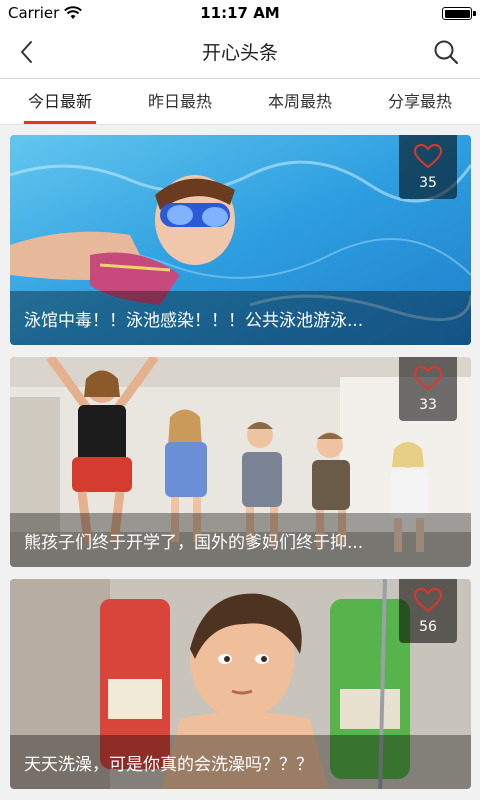  I want to click on category-tabs: 今日最新 昨日最热 本周最热 分享最热, so click(240, 102).